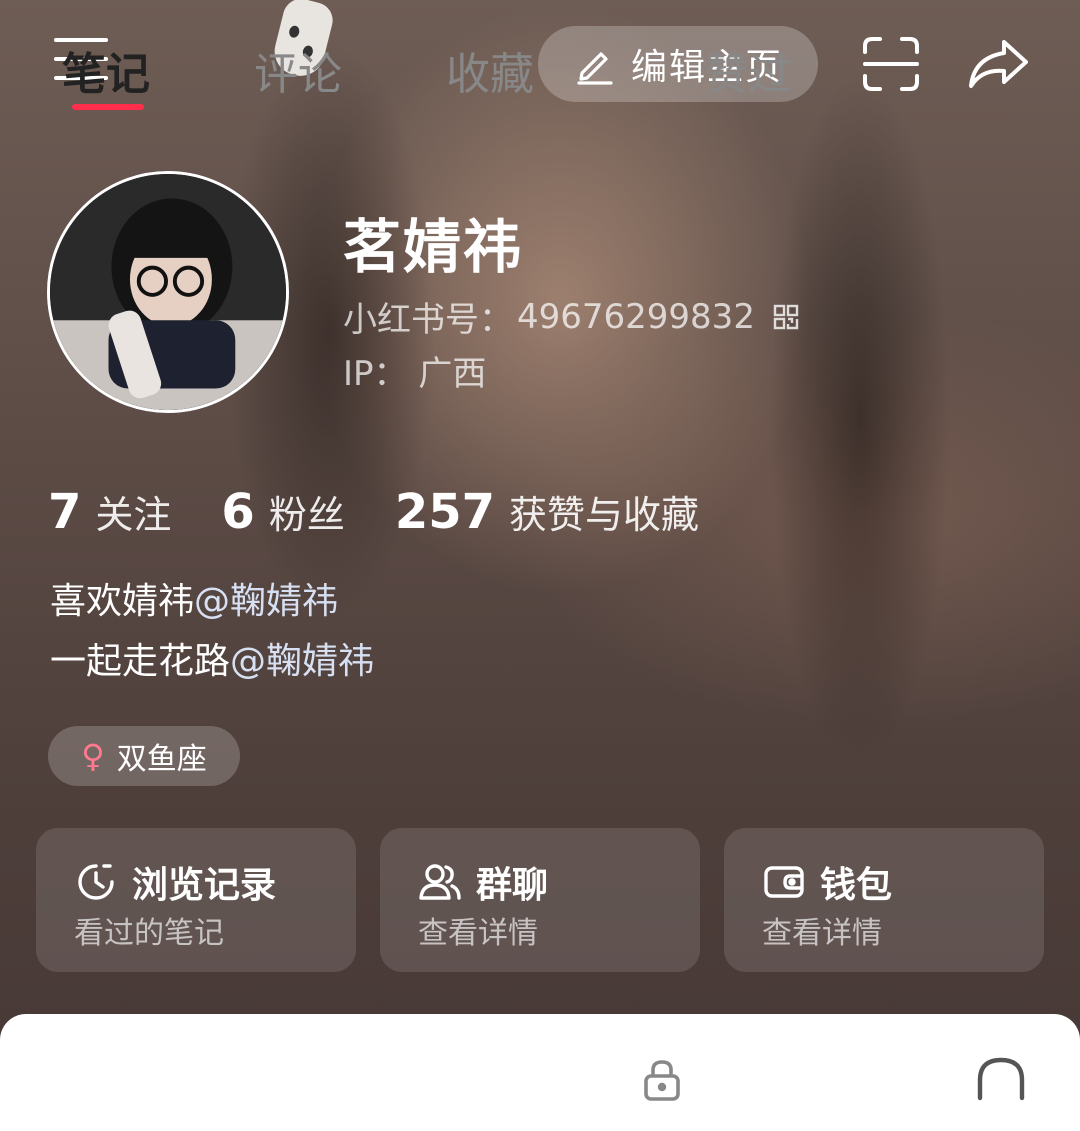 The height and width of the screenshot is (1131, 1080). I want to click on card-group-chat: 群聊 查看详情, so click(540, 900).